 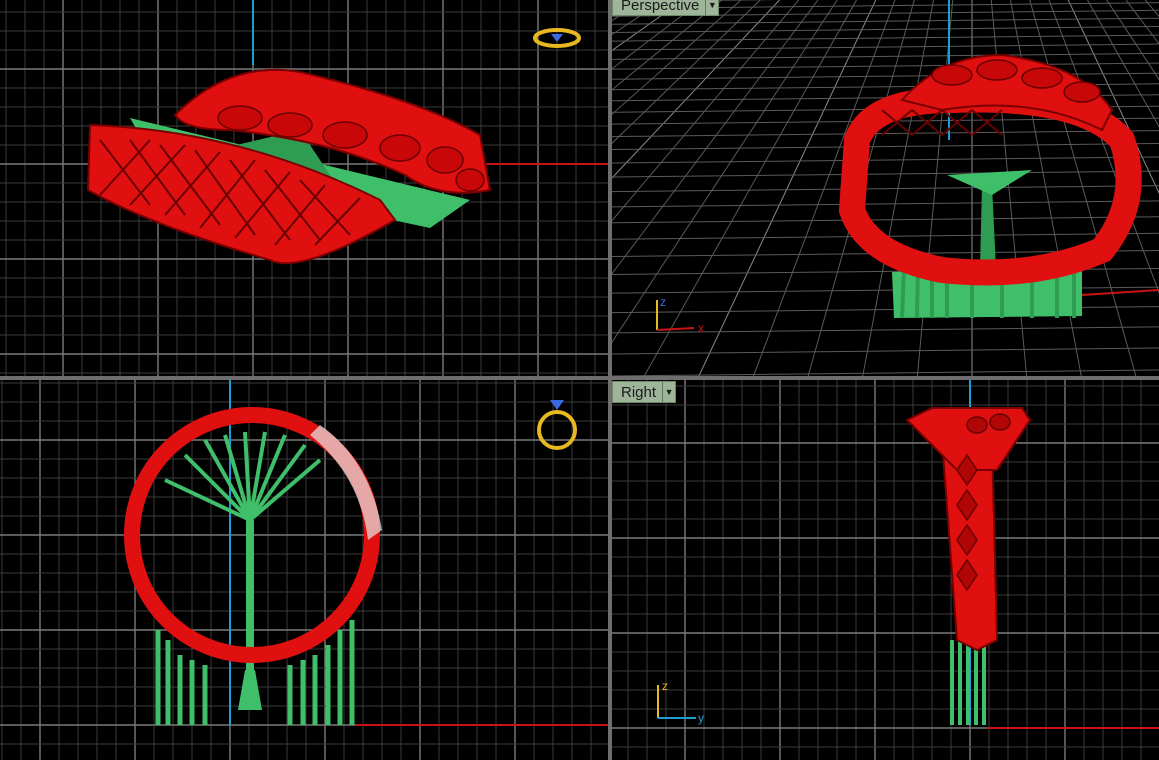 What do you see at coordinates (660, 7) in the screenshot?
I see `viewport-name: Perspective` at bounding box center [660, 7].